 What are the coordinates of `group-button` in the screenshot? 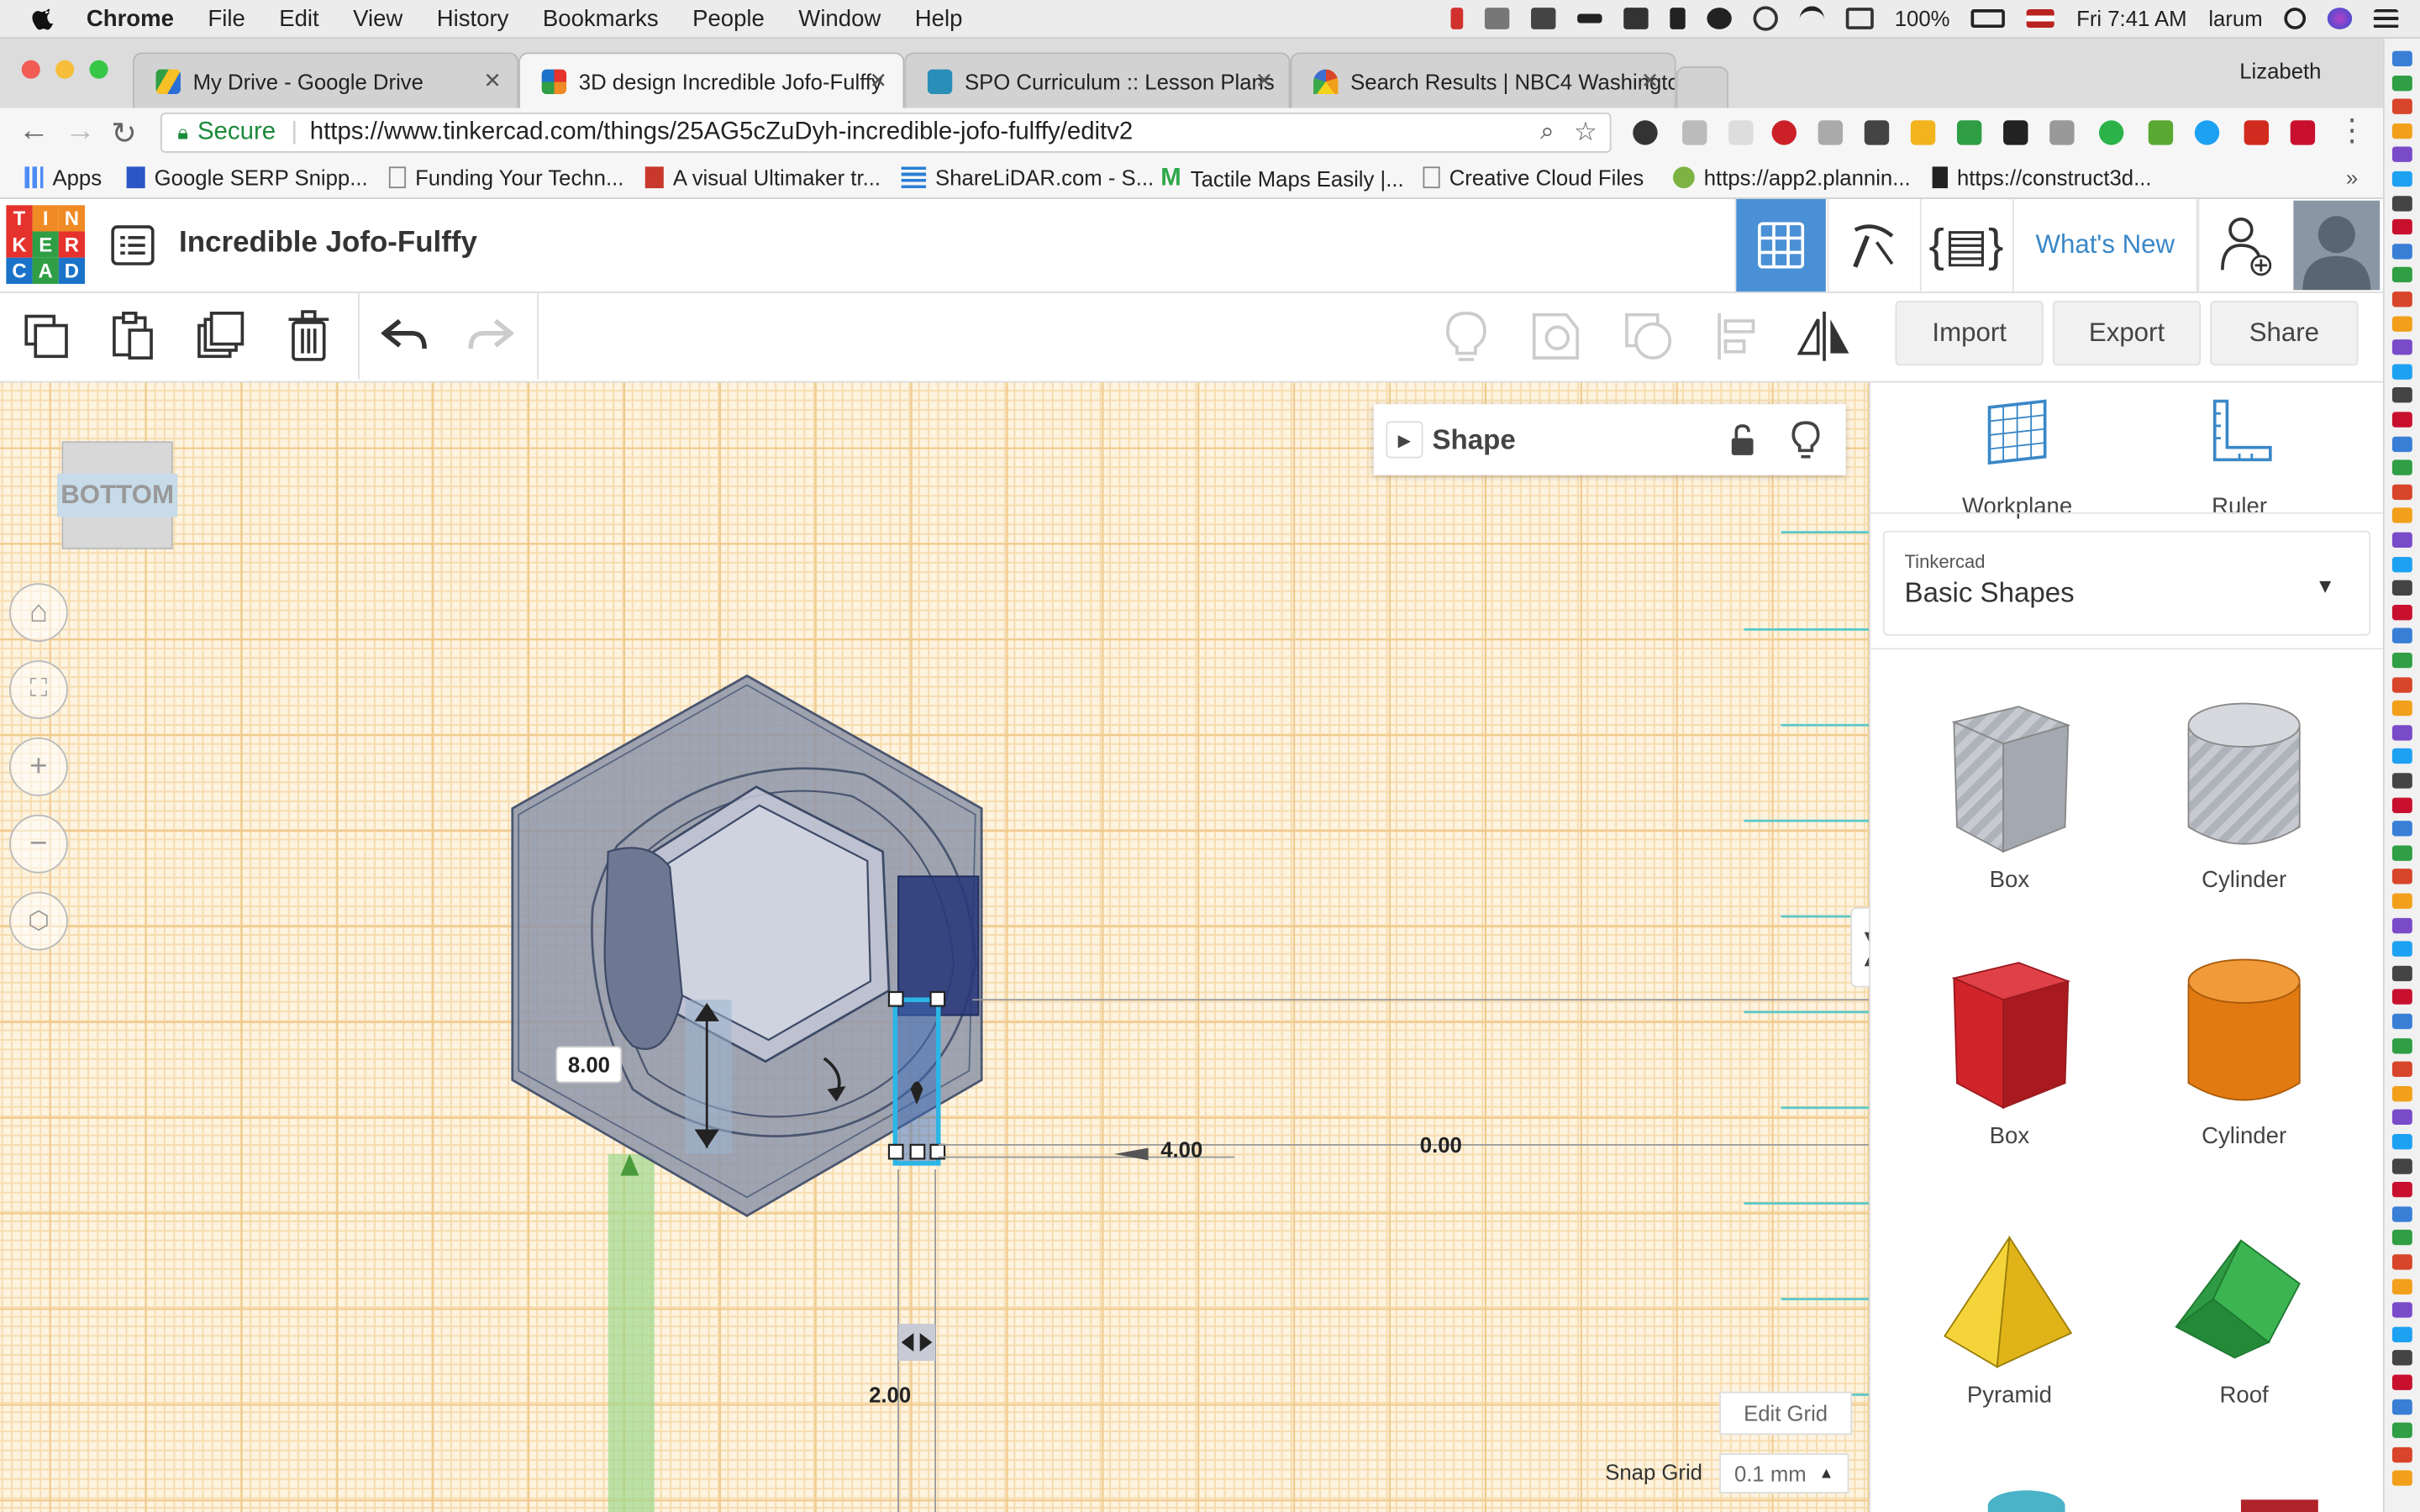 It's located at (1556, 336).